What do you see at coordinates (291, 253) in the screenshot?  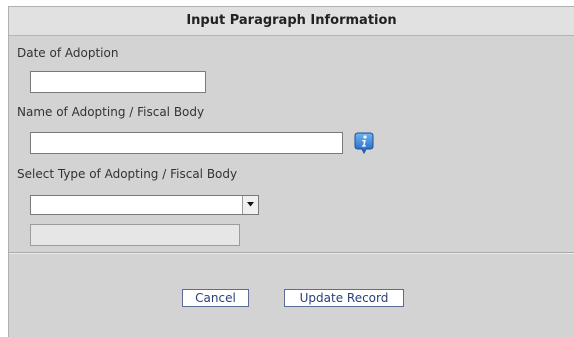 I see `form-divider` at bounding box center [291, 253].